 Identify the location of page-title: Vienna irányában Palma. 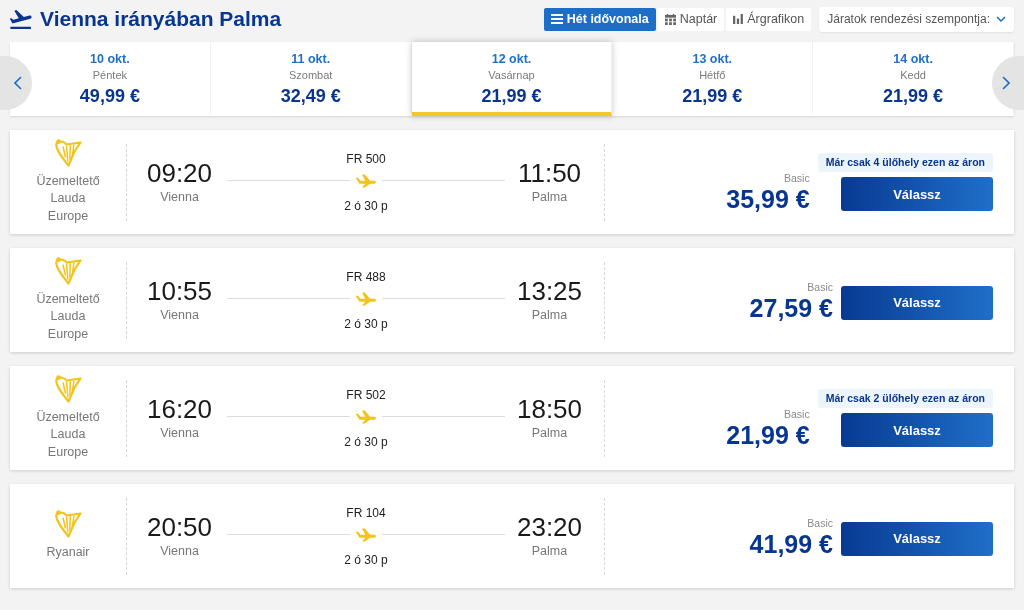
(161, 19).